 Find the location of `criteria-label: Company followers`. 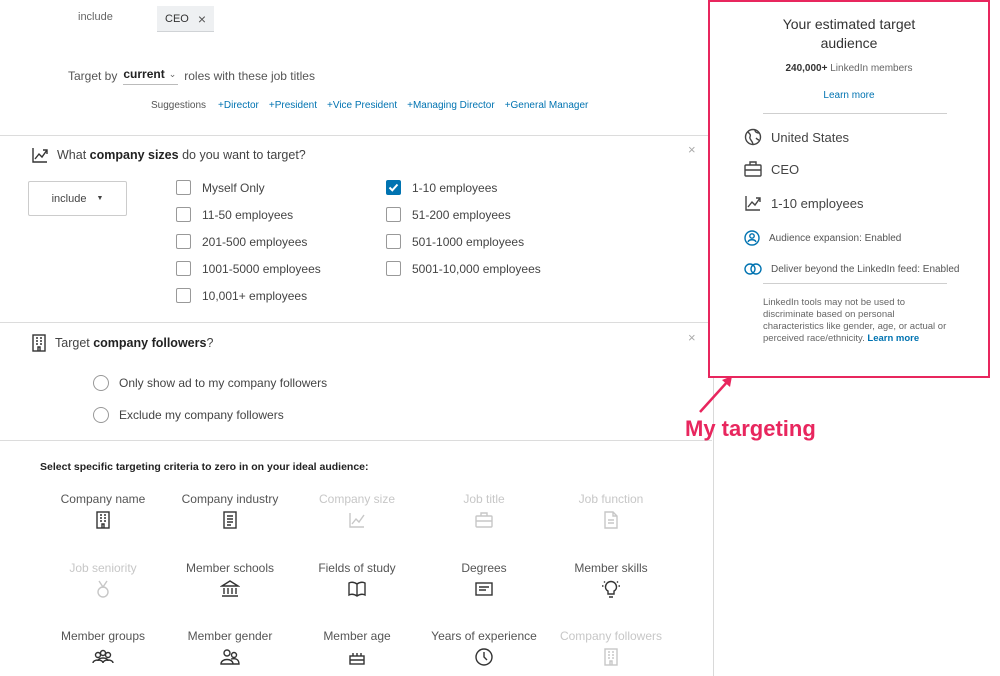

criteria-label: Company followers is located at coordinates (611, 636).